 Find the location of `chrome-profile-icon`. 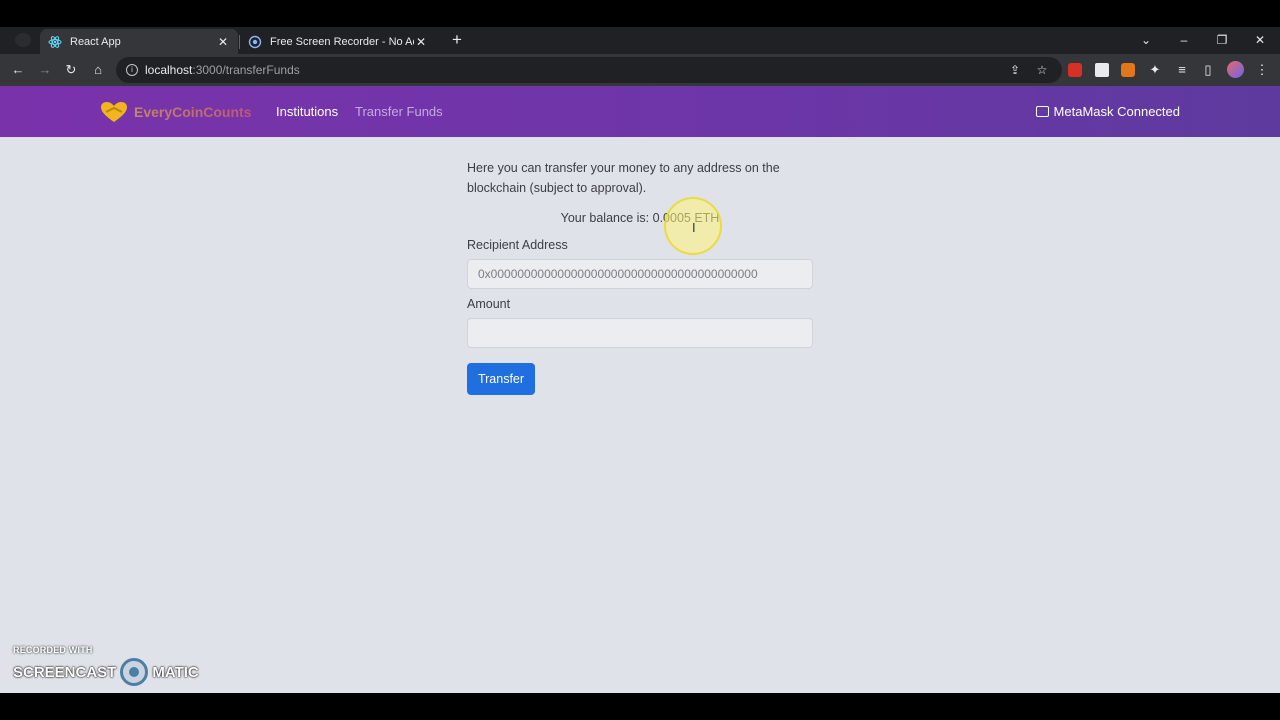

chrome-profile-icon is located at coordinates (23, 40).